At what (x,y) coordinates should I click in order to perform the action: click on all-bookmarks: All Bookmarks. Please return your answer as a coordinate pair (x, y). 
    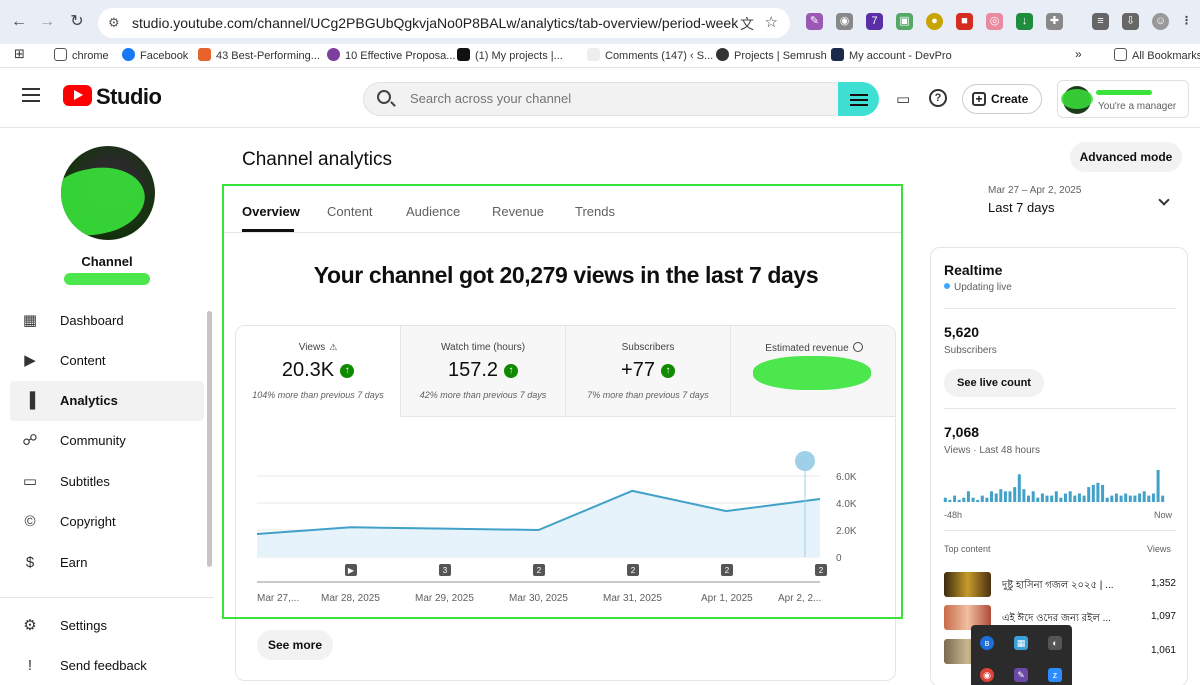
    Looking at the image, I should click on (1157, 55).